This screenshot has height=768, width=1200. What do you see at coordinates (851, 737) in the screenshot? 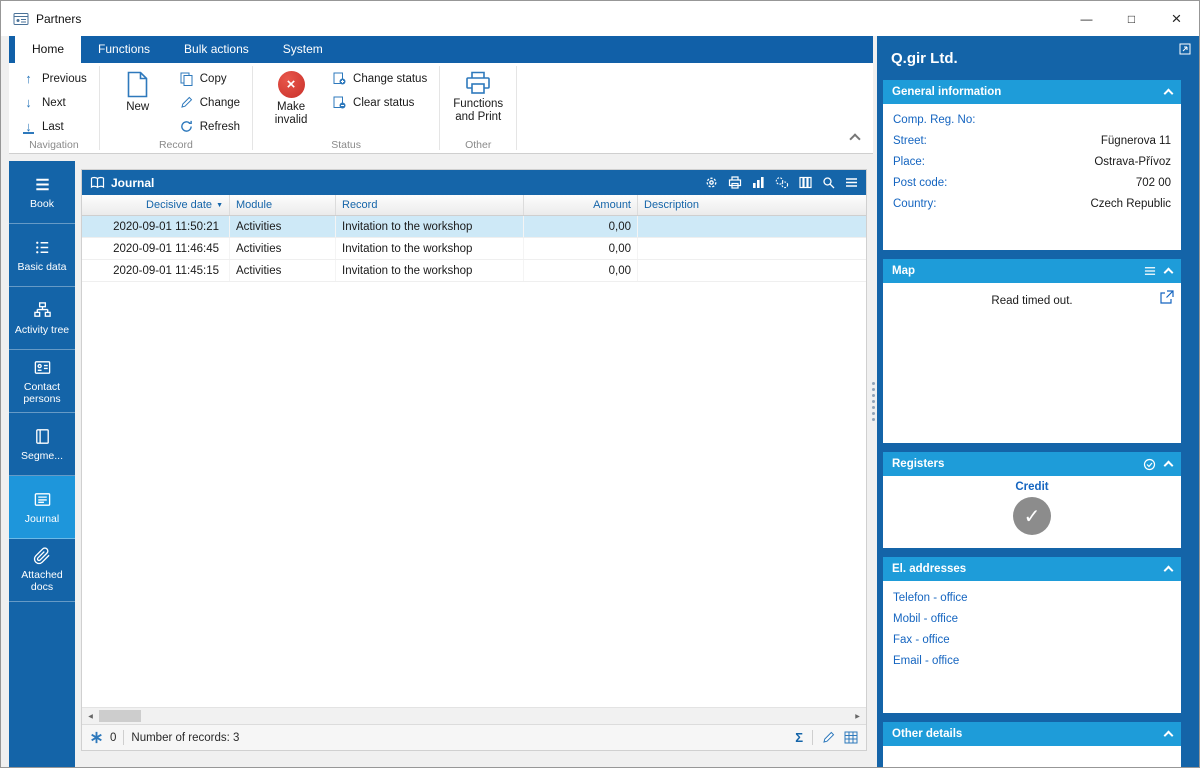
I see `grid-edit-icon` at bounding box center [851, 737].